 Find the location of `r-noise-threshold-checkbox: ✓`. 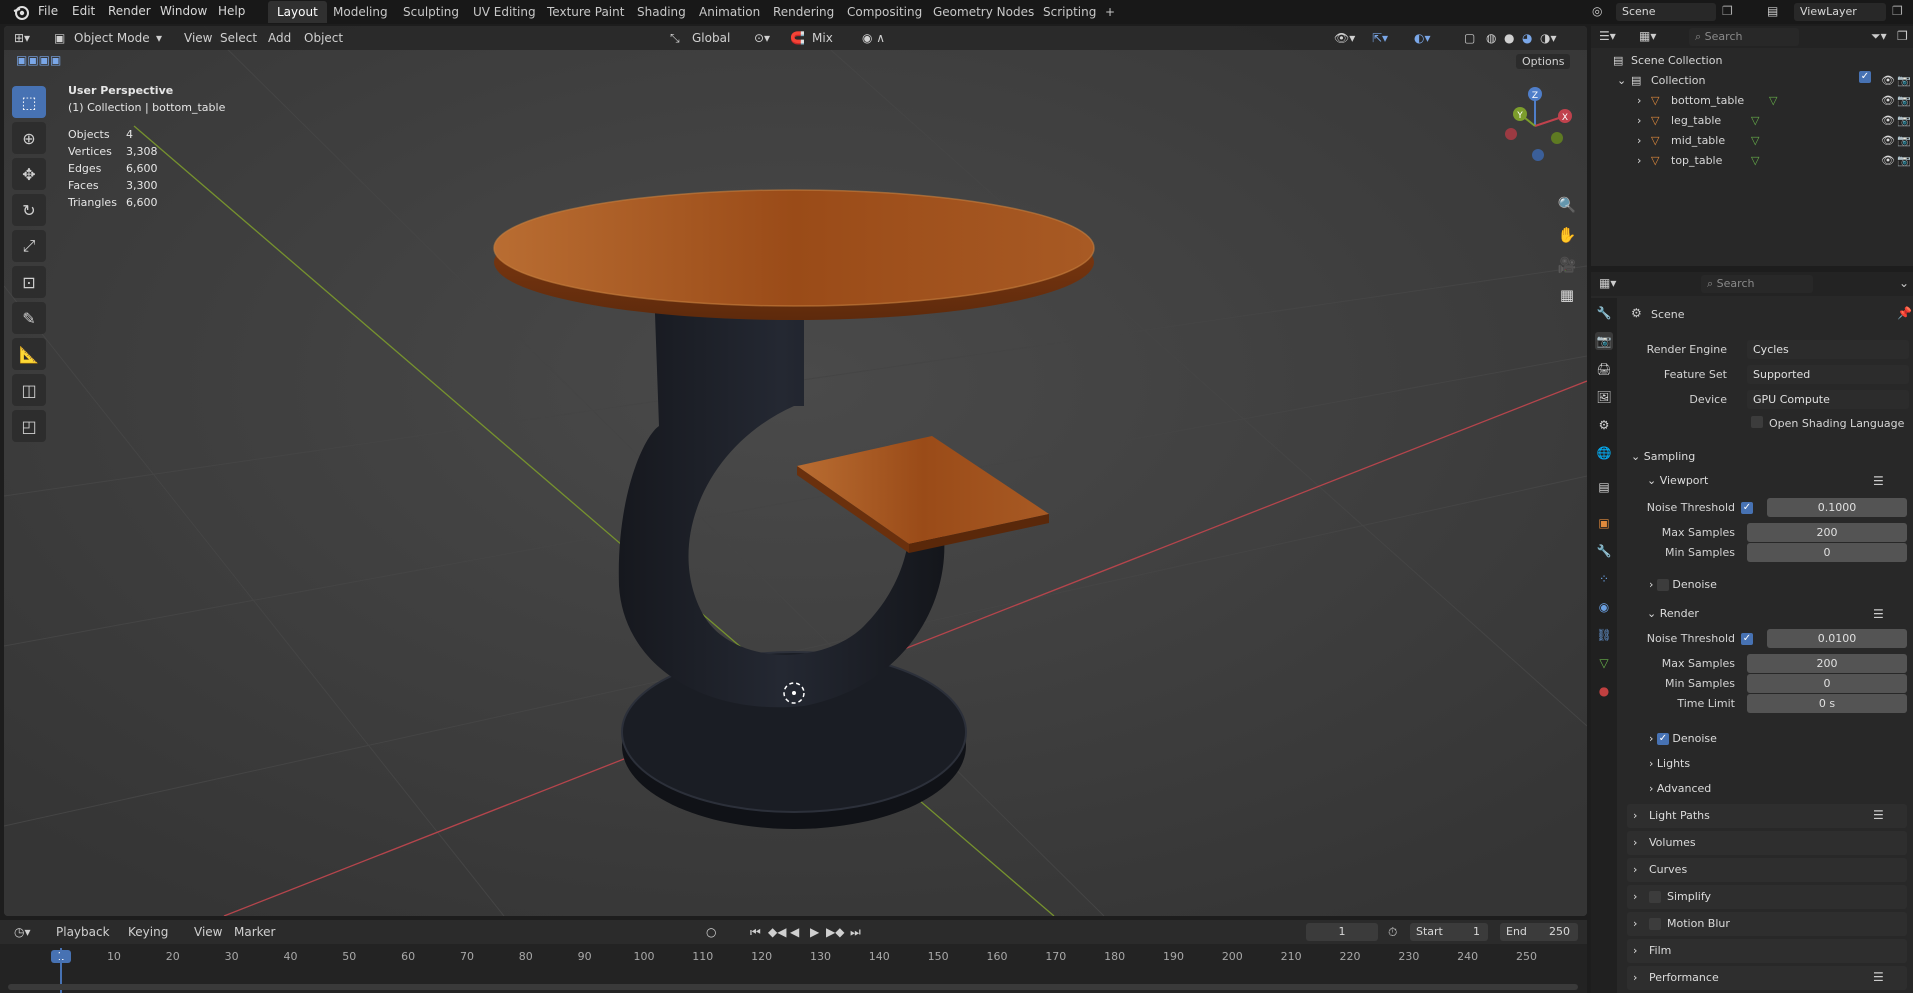

r-noise-threshold-checkbox: ✓ is located at coordinates (1747, 639).